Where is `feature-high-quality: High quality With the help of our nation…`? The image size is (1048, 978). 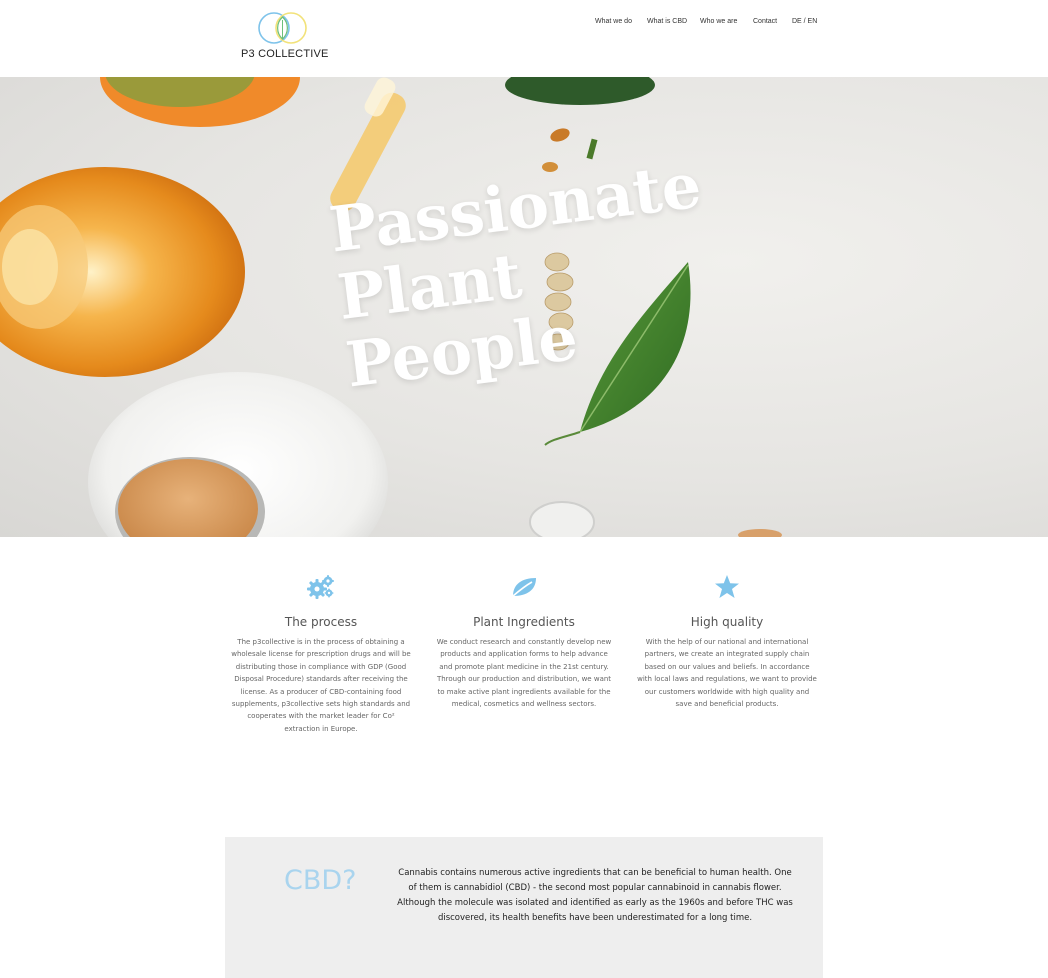
feature-high-quality: High quality With the help of our nation… is located at coordinates (727, 641).